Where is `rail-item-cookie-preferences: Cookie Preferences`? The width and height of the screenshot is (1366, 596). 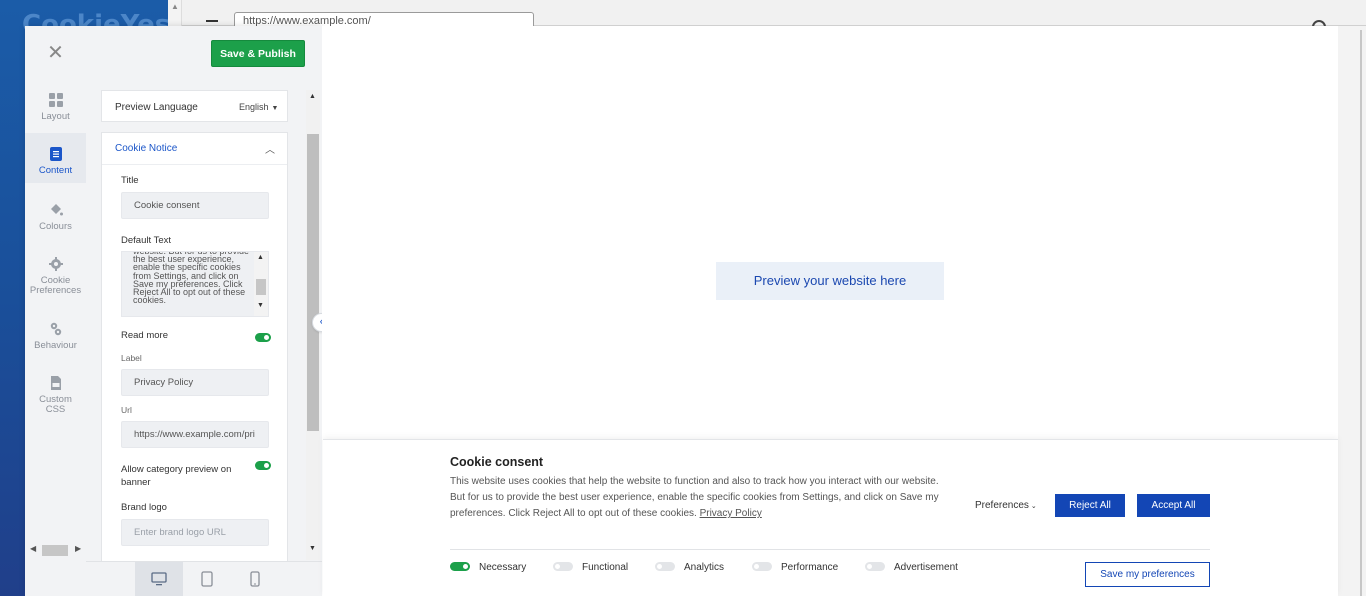 rail-item-cookie-preferences: Cookie Preferences is located at coordinates (55, 277).